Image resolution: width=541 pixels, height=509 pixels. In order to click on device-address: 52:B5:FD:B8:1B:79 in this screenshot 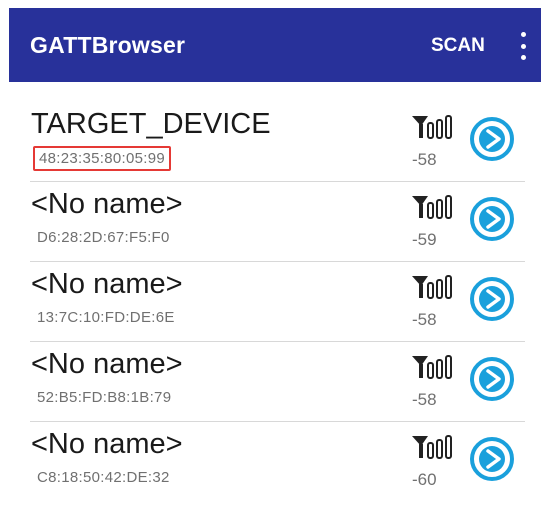, I will do `click(104, 397)`.